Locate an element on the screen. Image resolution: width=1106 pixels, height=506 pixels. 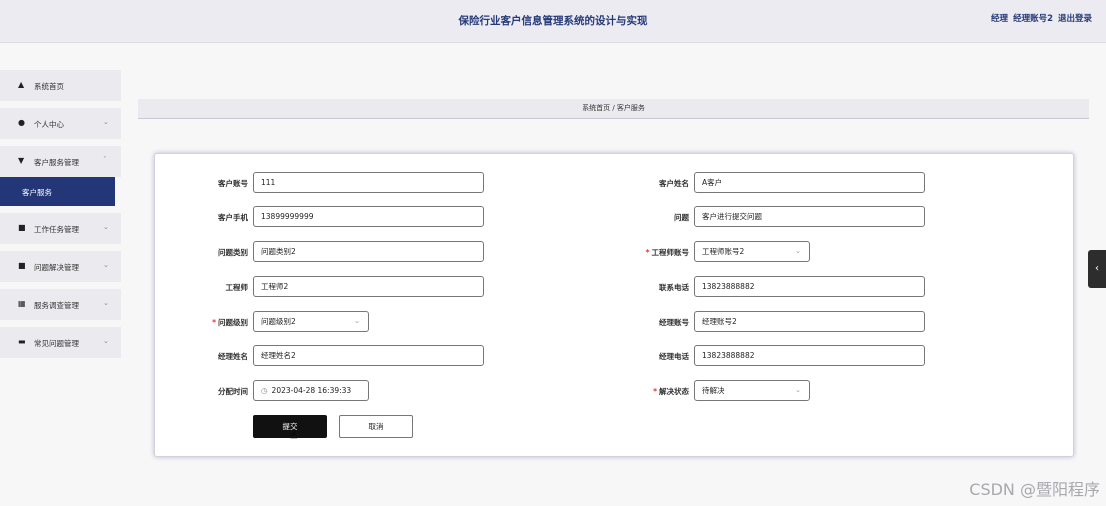
sidebar-item-label: 工作任务管理 is located at coordinates (56, 229).